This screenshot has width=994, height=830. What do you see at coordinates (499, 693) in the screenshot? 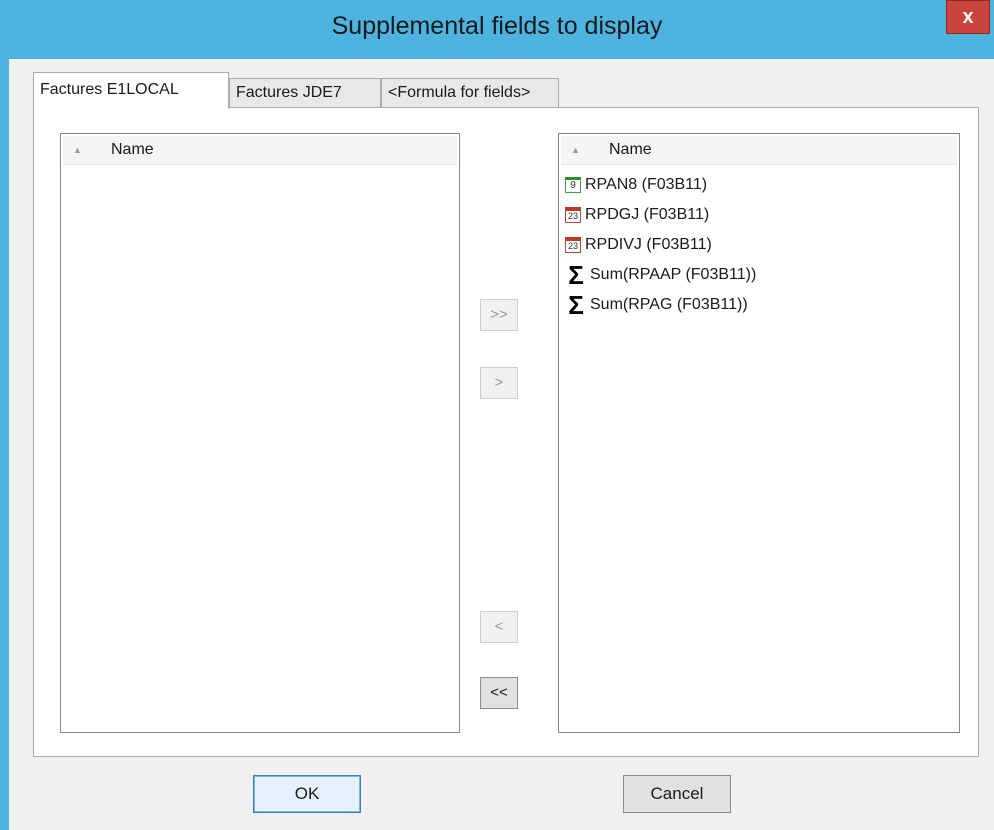
I see `remove-all-button: <<` at bounding box center [499, 693].